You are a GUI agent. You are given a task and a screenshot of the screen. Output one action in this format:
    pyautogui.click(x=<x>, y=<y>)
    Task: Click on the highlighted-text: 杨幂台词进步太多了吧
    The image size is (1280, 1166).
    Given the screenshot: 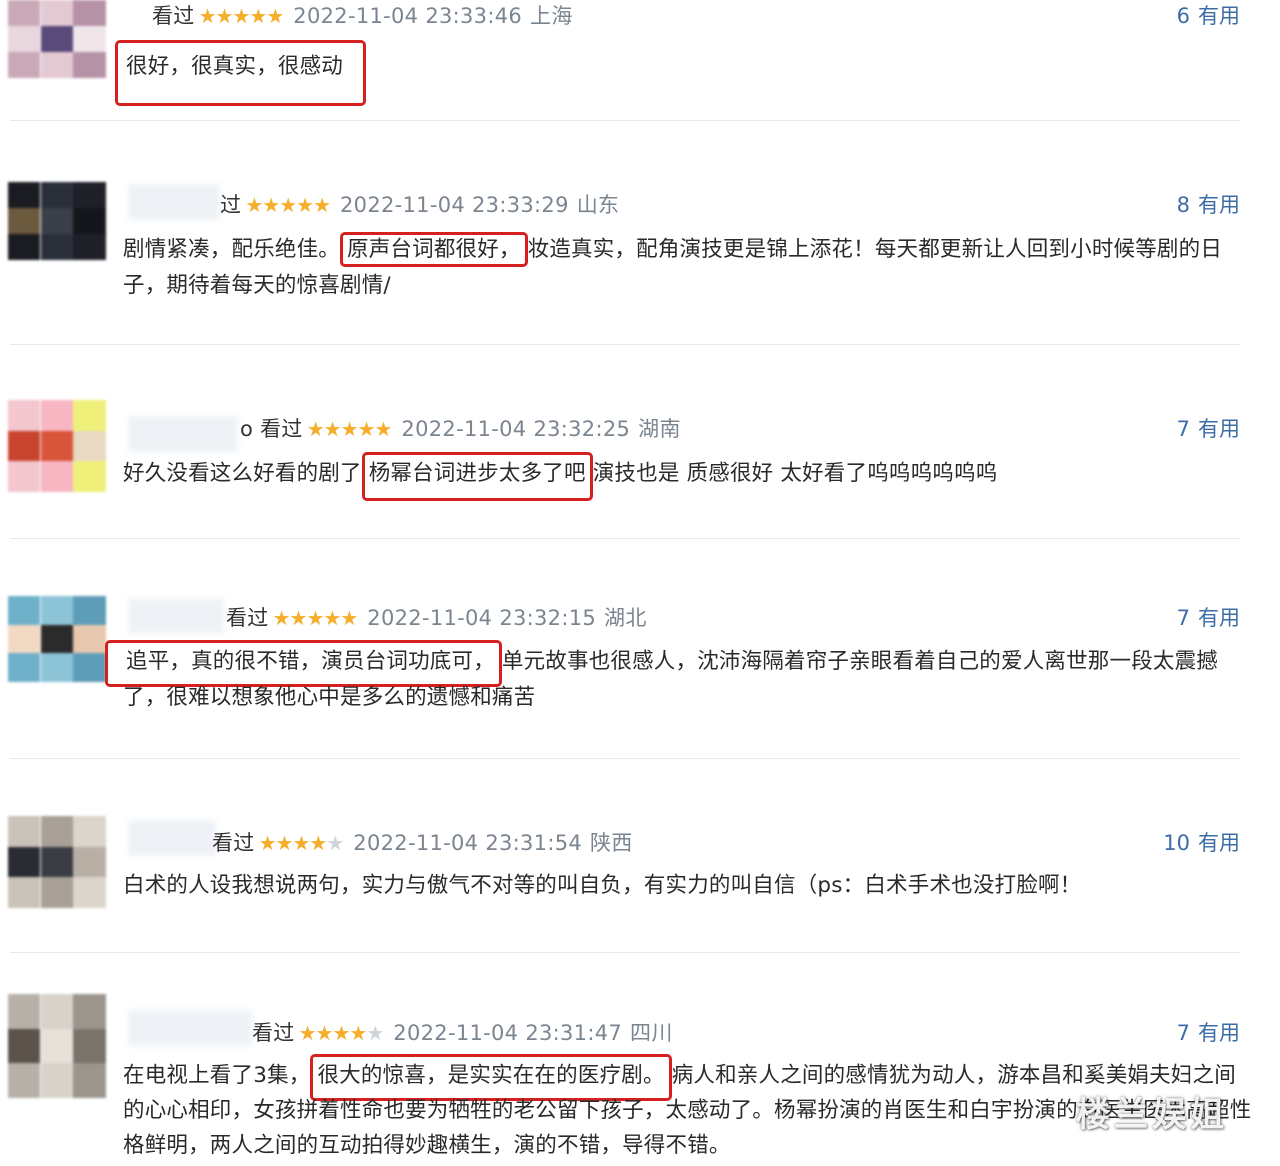 What is the action you would take?
    pyautogui.click(x=477, y=476)
    